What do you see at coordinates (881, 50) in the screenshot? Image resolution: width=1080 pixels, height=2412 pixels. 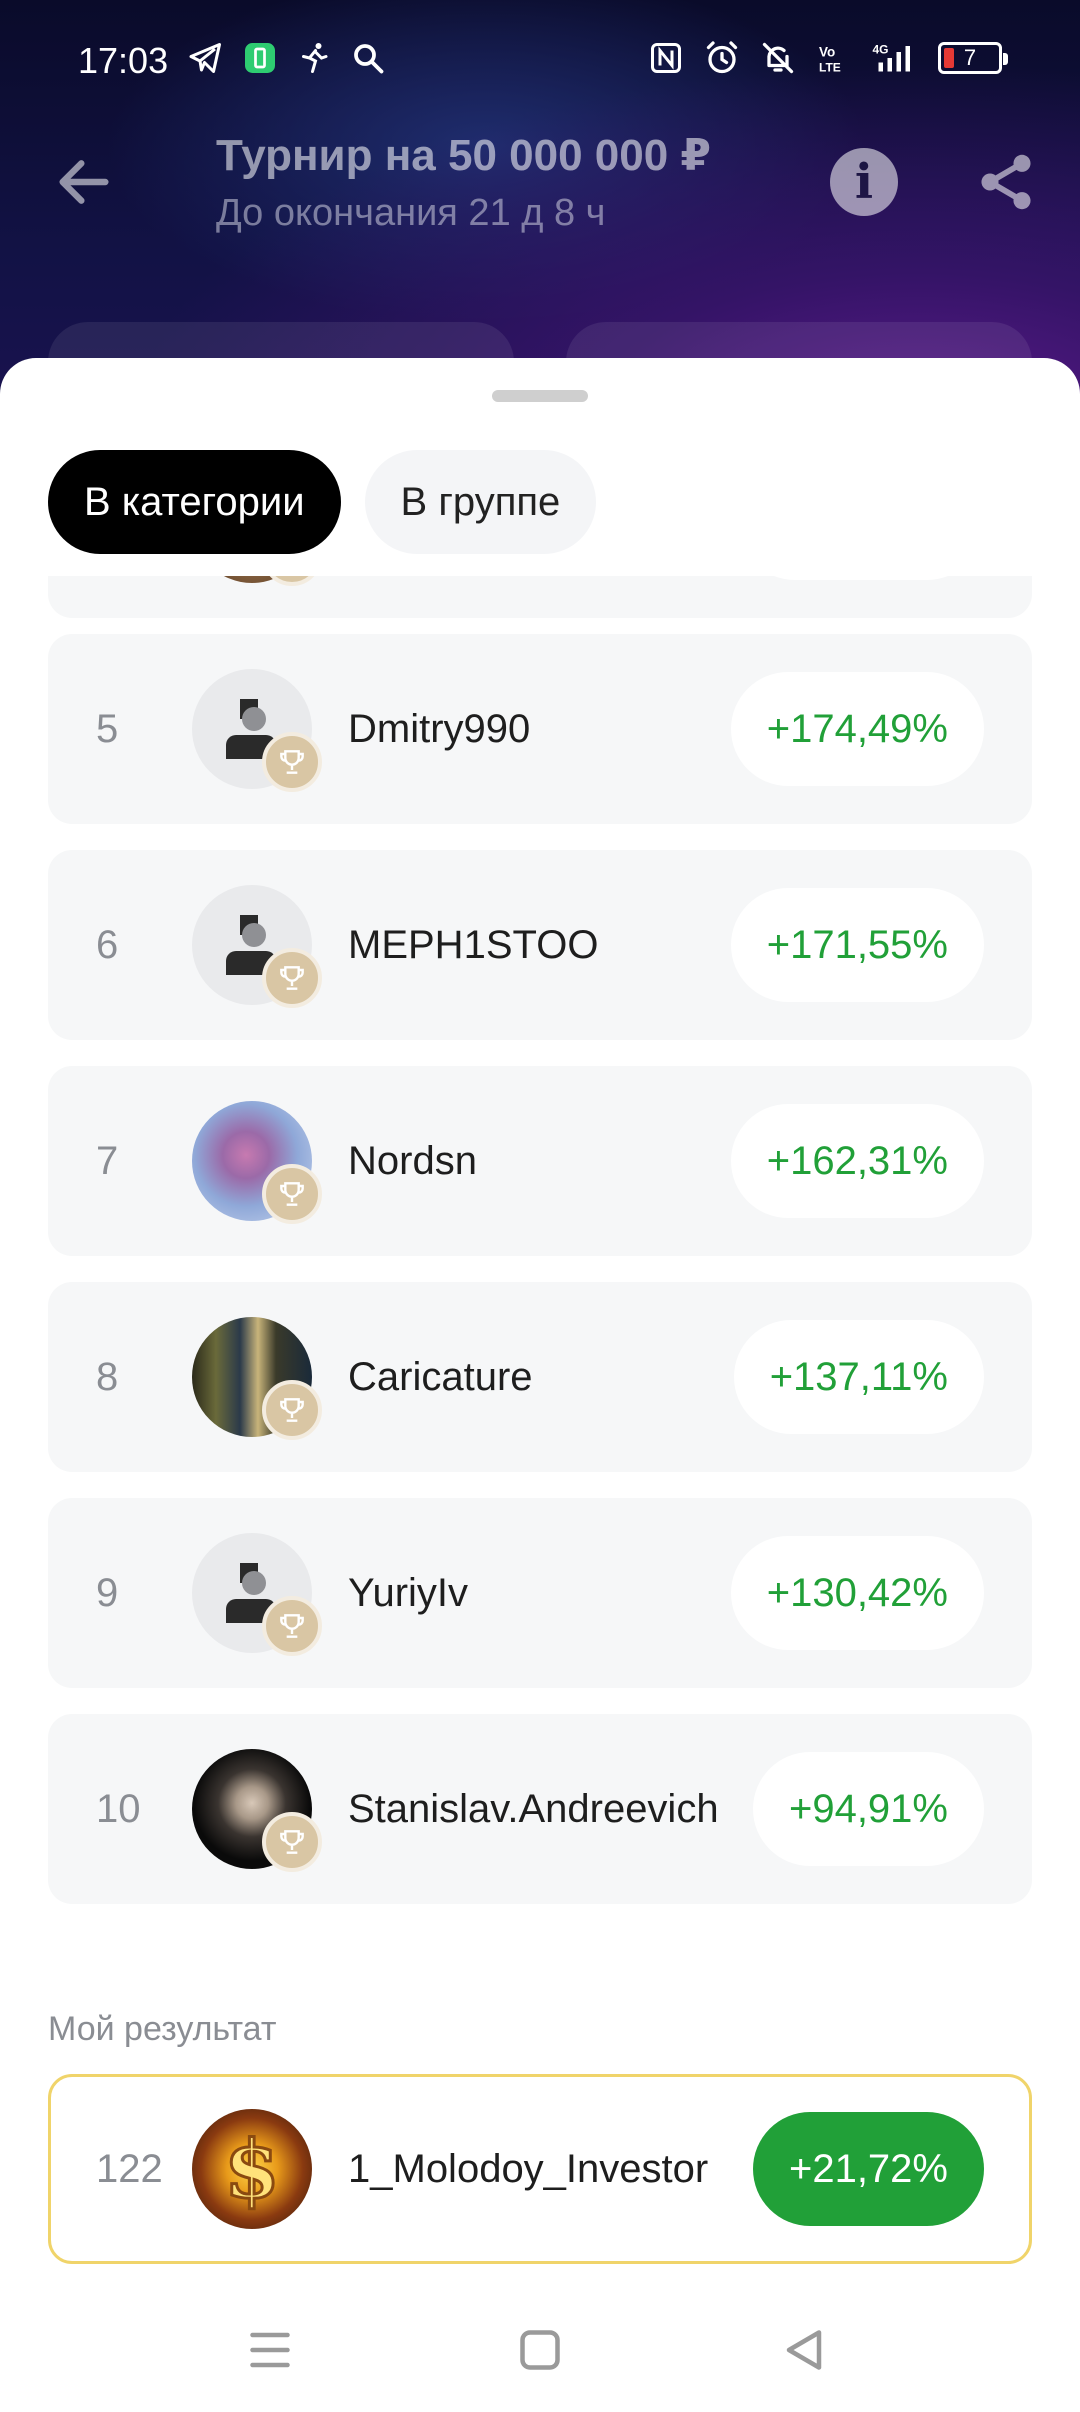 I see `svg-text: 4G` at bounding box center [881, 50].